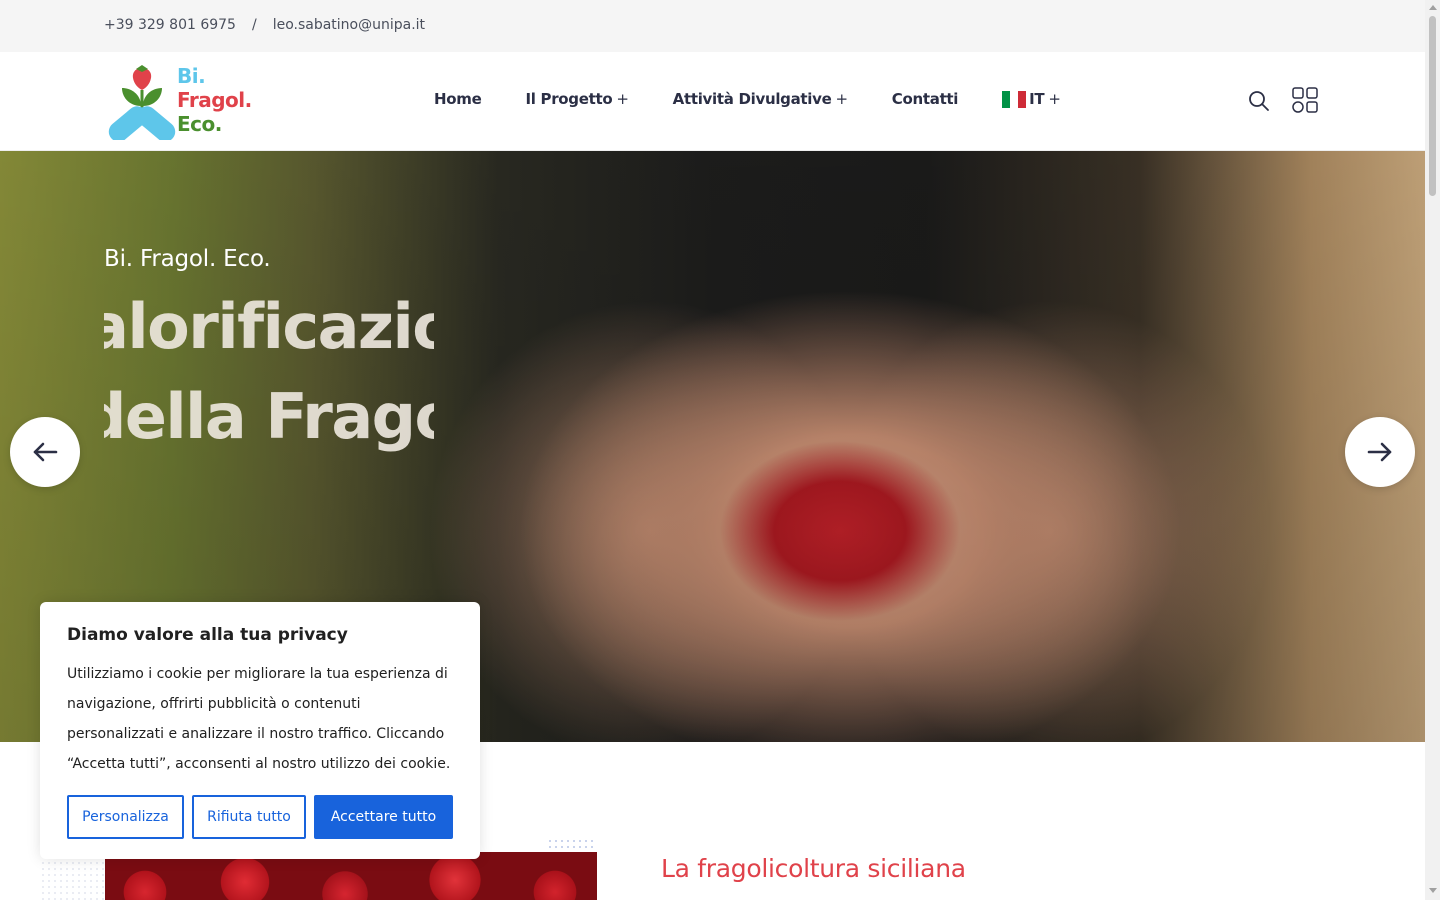  Describe the element at coordinates (752, 99) in the screenshot. I see `nav-item-label: Attività Divulgative` at that location.